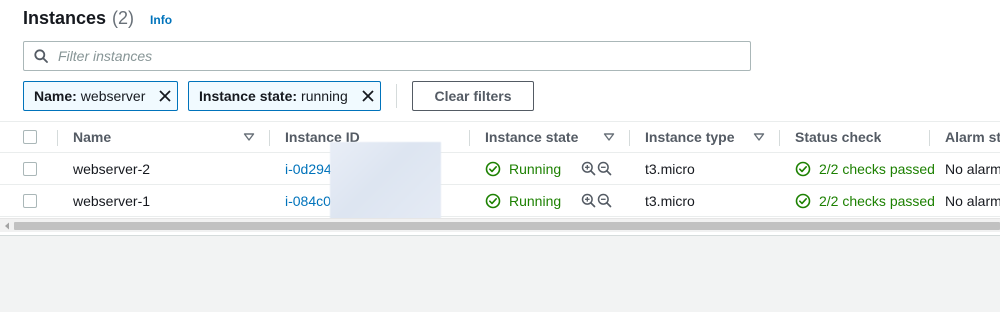 The width and height of the screenshot is (1000, 312). Describe the element at coordinates (55, 96) in the screenshot. I see `filter-token-key: Name:` at that location.